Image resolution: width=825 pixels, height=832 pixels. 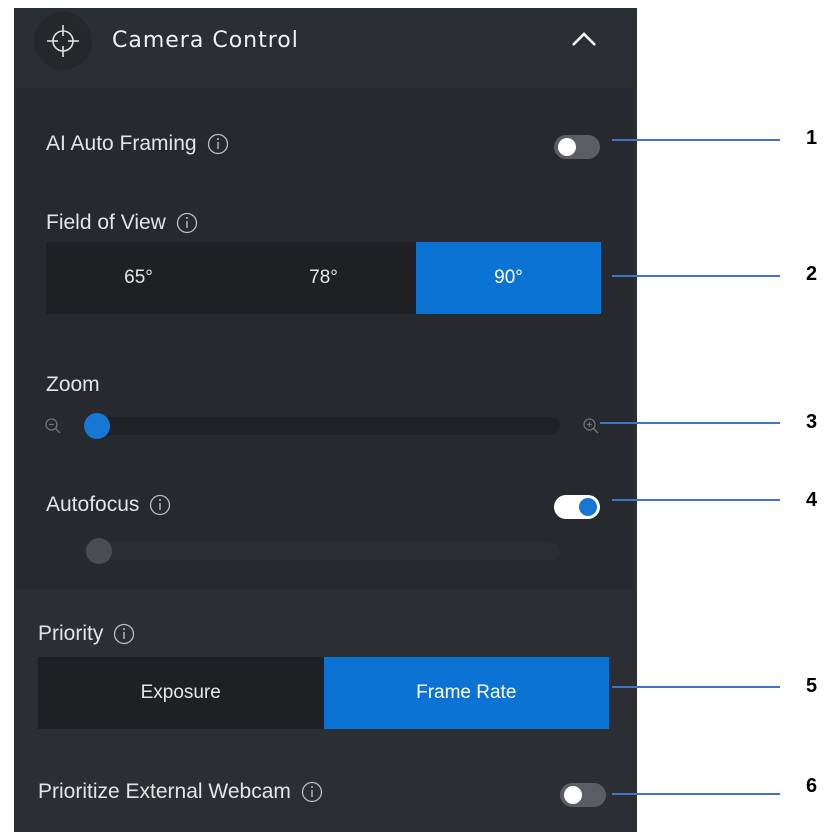 What do you see at coordinates (181, 693) in the screenshot?
I see `priority-option-exposure: Exposure` at bounding box center [181, 693].